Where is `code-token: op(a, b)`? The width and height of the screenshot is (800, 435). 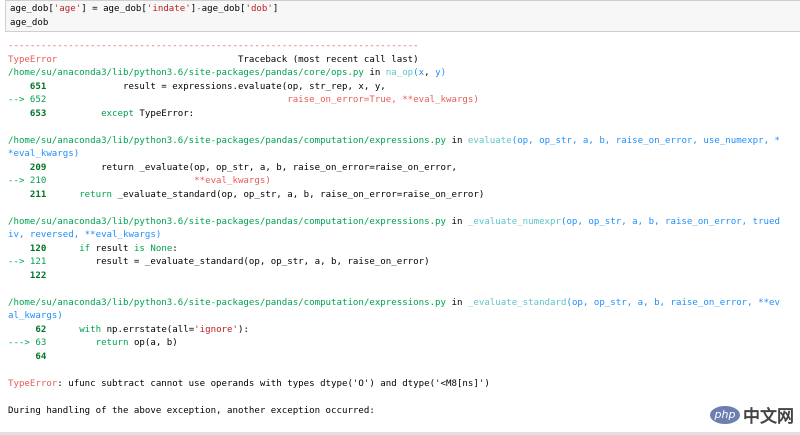
code-token: op(a, b) is located at coordinates (153, 343).